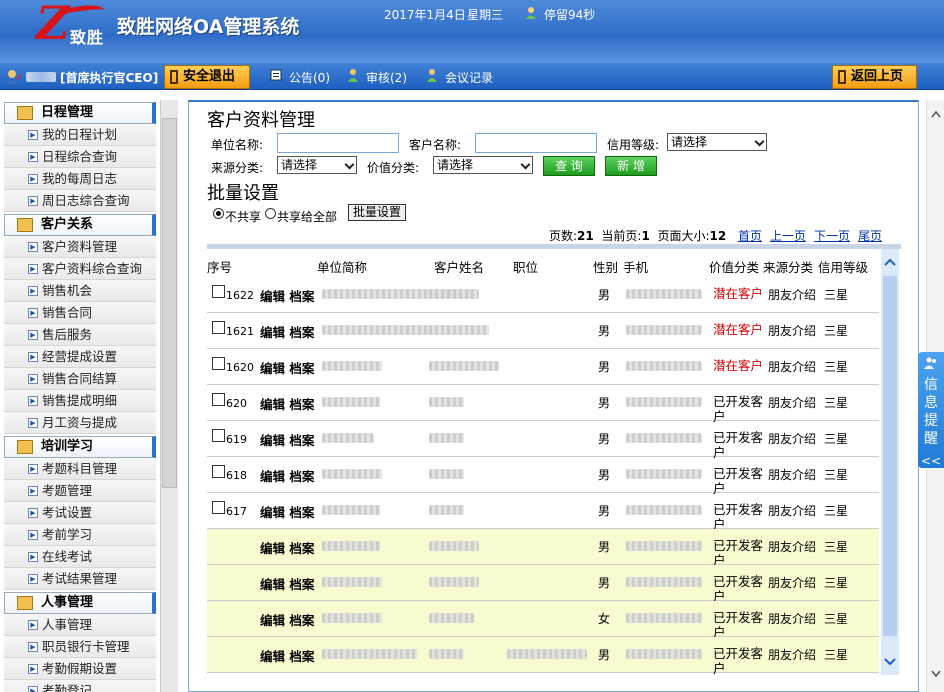 The width and height of the screenshot is (944, 692). I want to click on sidebar-item: ▶ 考题管理, so click(80, 491).